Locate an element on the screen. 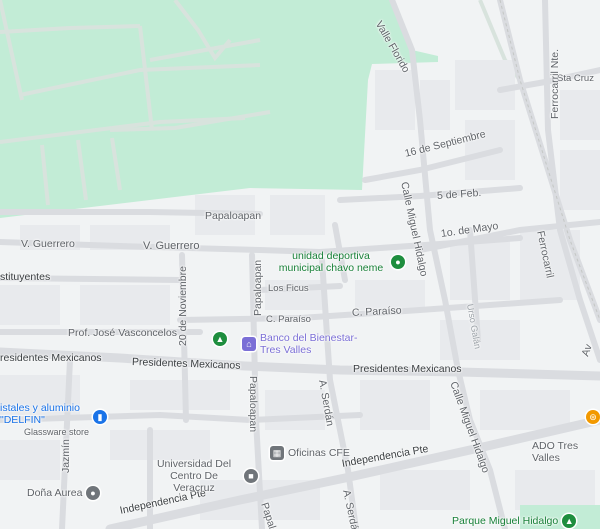 Image resolution: width=600 pixels, height=529 pixels. park-icon: ● is located at coordinates (398, 262).